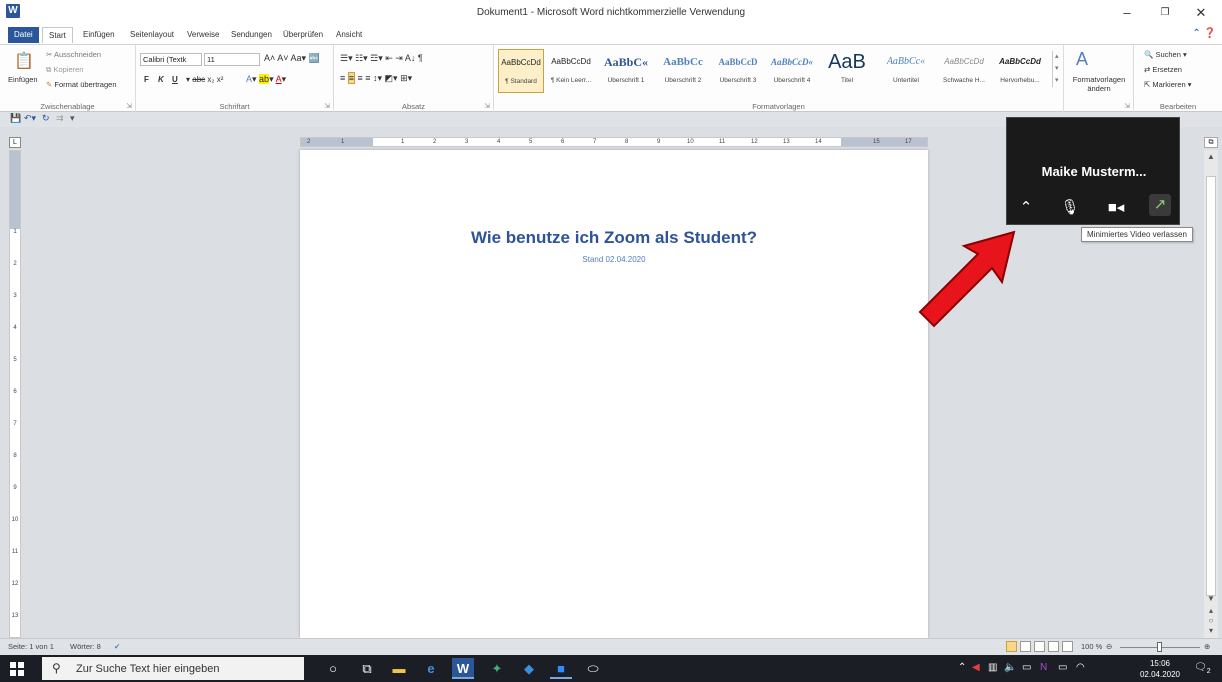  I want to click on style-subtitle: AaBbCc« Untertitel, so click(906, 71).